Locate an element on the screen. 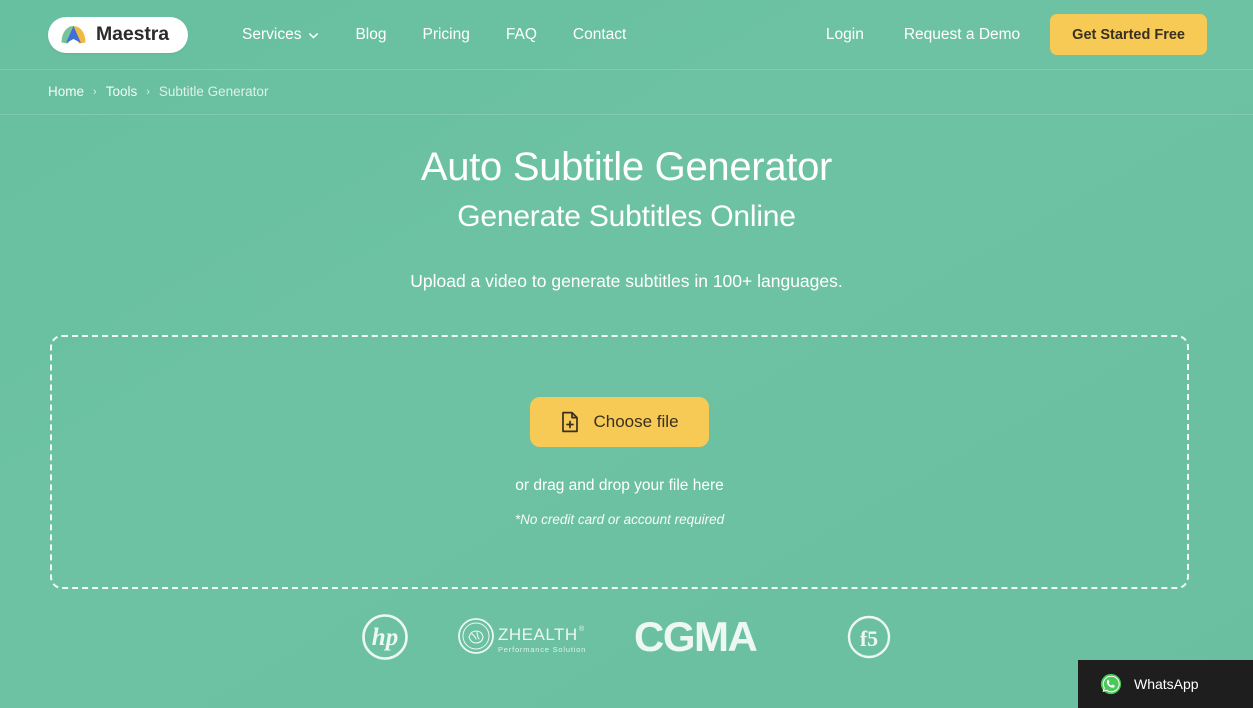 Image resolution: width=1253 pixels, height=708 pixels. svg-text: hp is located at coordinates (385, 637).